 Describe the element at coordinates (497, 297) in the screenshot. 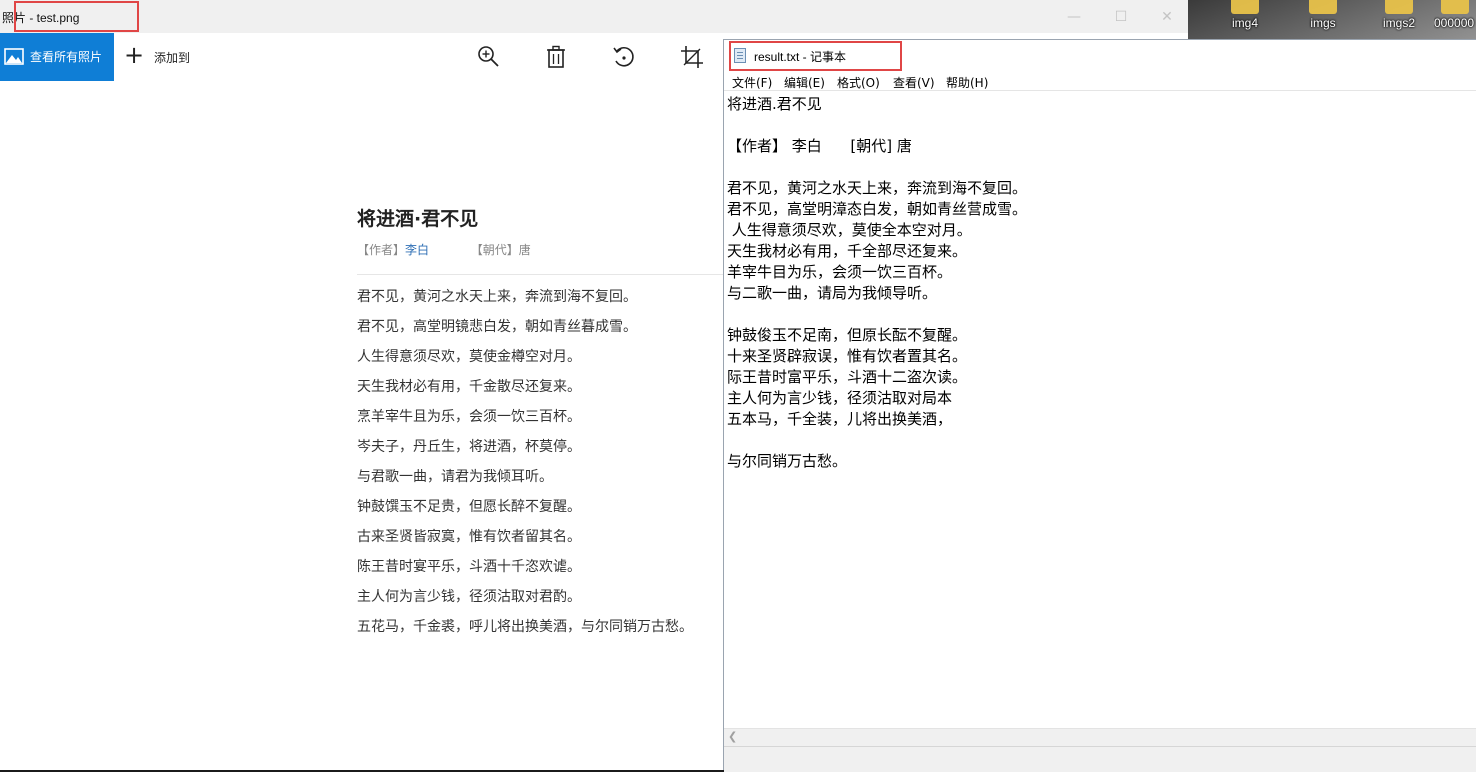

I see `poem-line: 君不见，黄河之水天上来，奔流到海不复回。` at that location.